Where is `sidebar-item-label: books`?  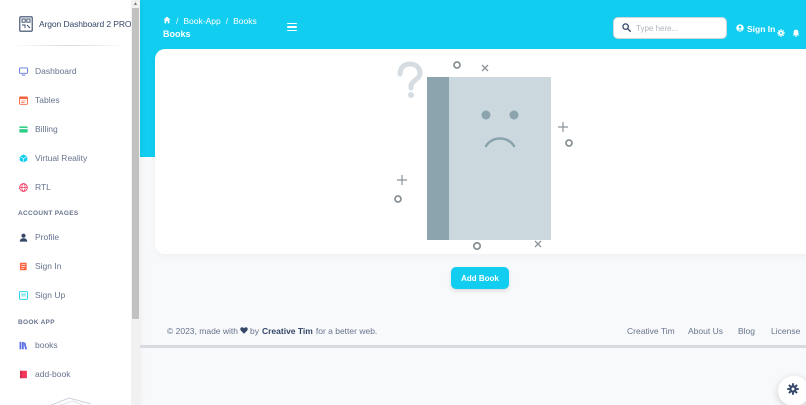 sidebar-item-label: books is located at coordinates (46, 345).